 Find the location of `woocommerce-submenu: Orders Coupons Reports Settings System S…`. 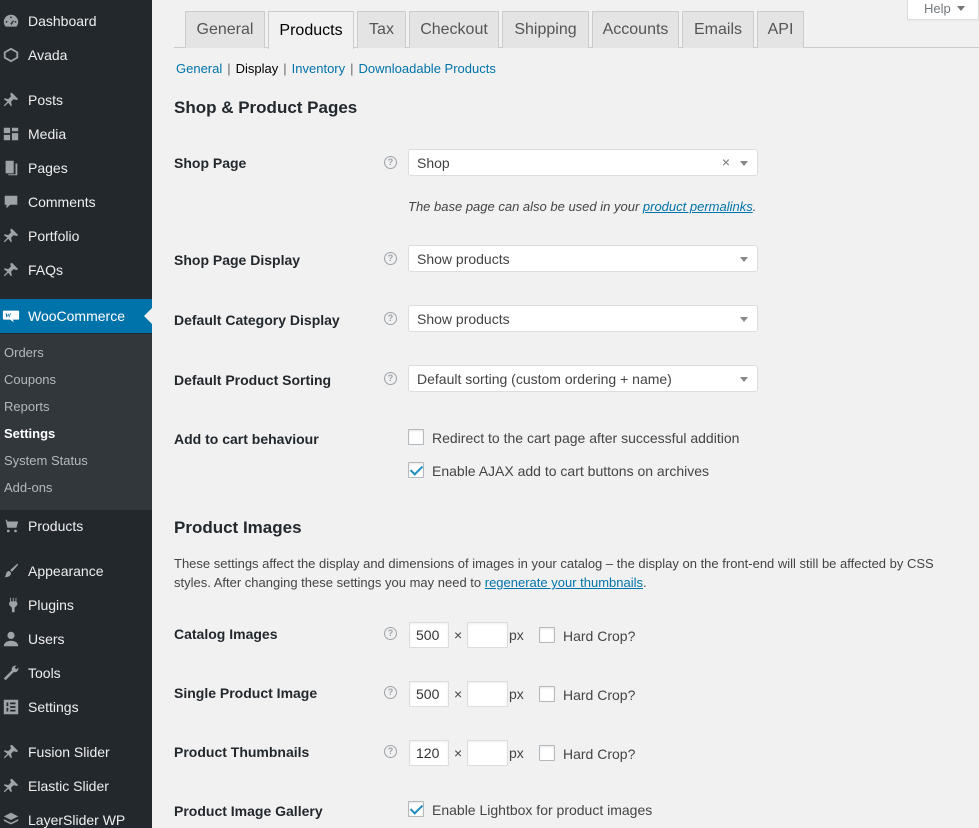

woocommerce-submenu: Orders Coupons Reports Settings System S… is located at coordinates (76, 422).